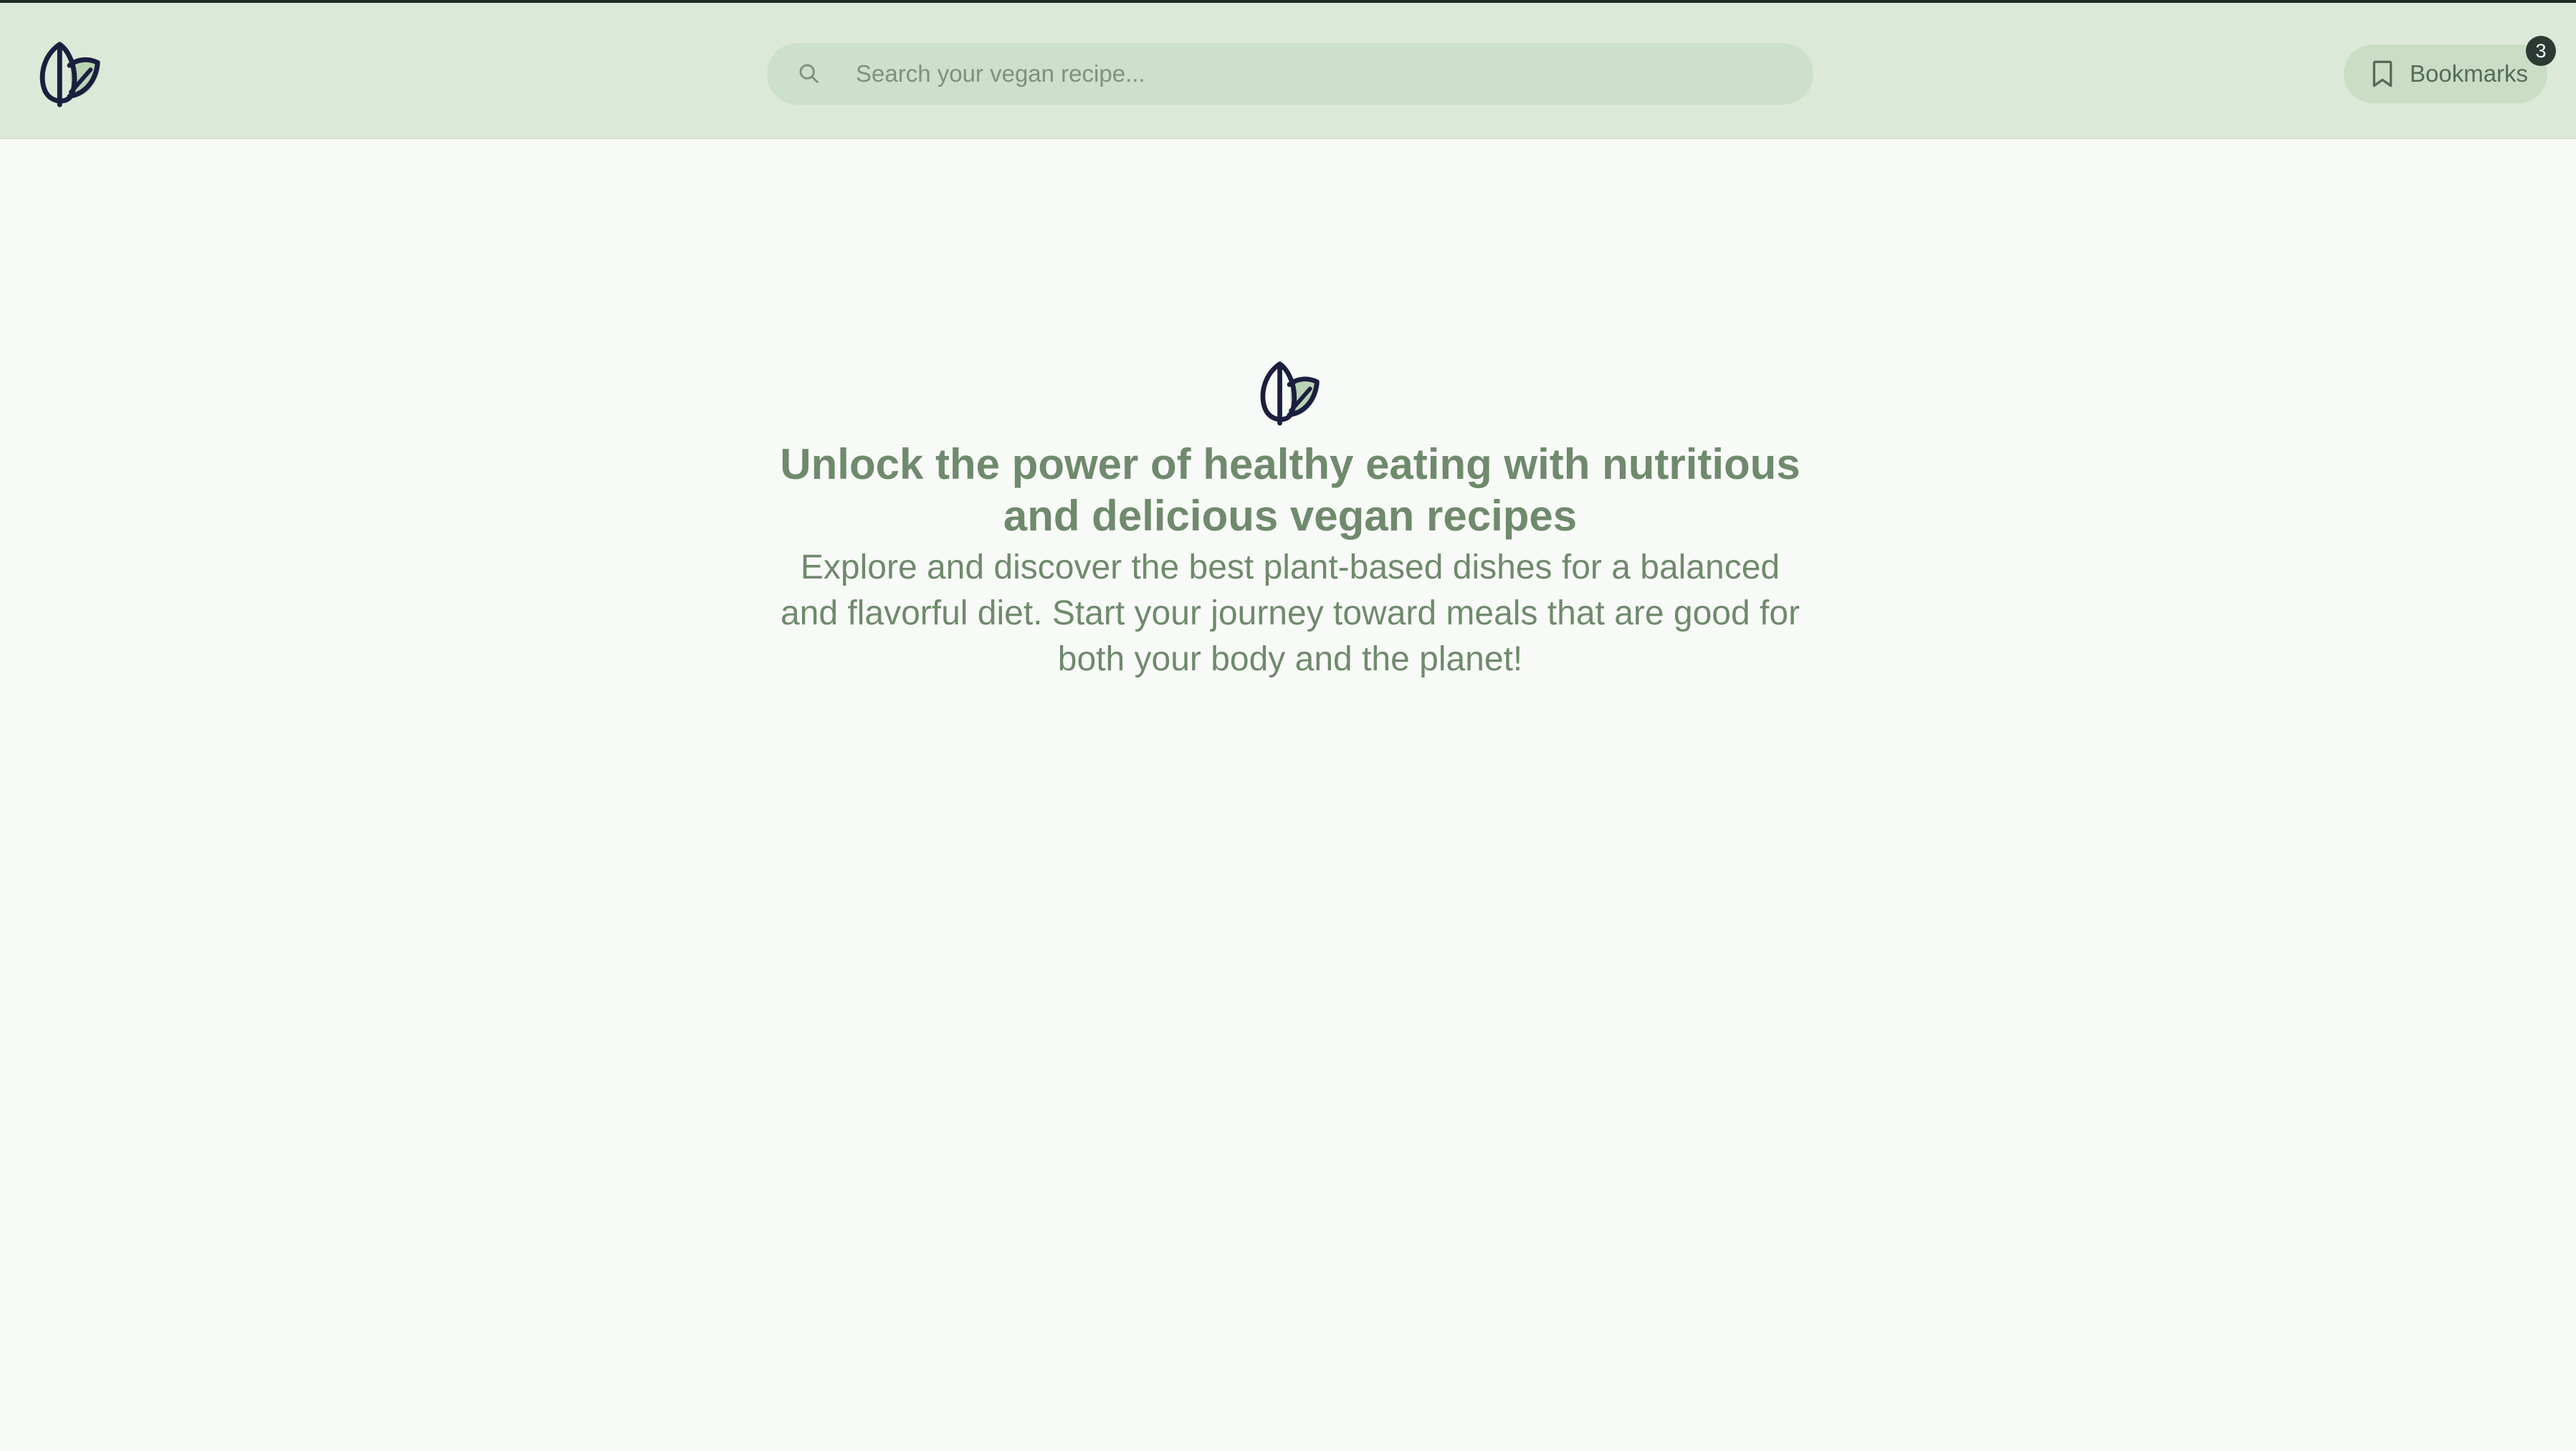 The width and height of the screenshot is (2576, 1451). I want to click on bookmarks-label: Bookmarks, so click(2469, 73).